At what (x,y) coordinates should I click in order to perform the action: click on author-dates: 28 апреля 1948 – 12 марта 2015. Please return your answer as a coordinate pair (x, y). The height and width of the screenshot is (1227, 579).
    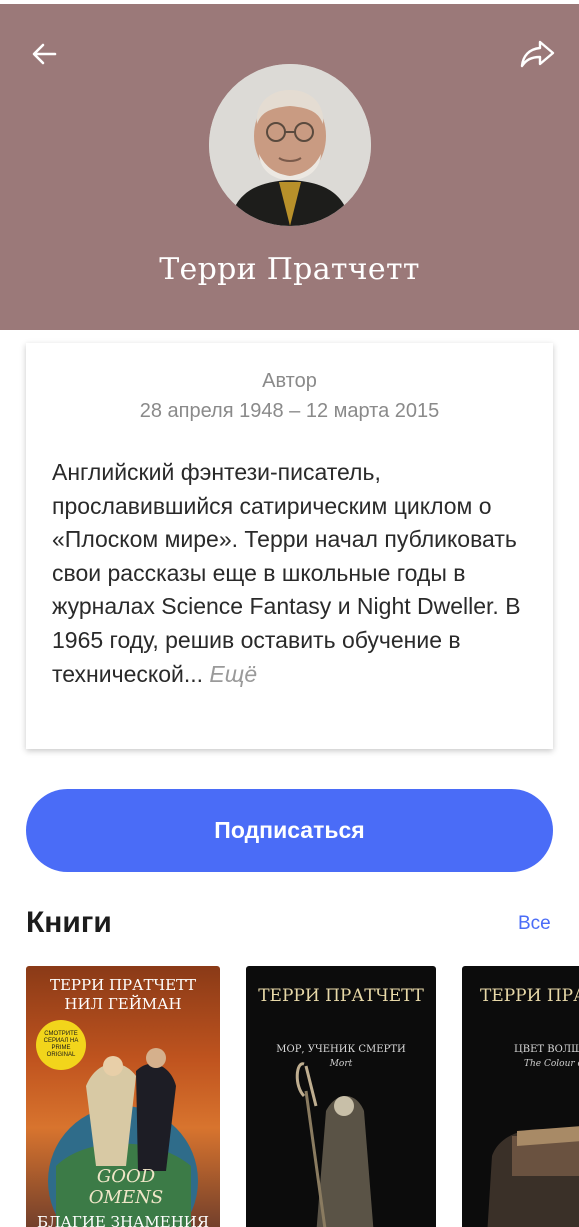
    Looking at the image, I should click on (289, 411).